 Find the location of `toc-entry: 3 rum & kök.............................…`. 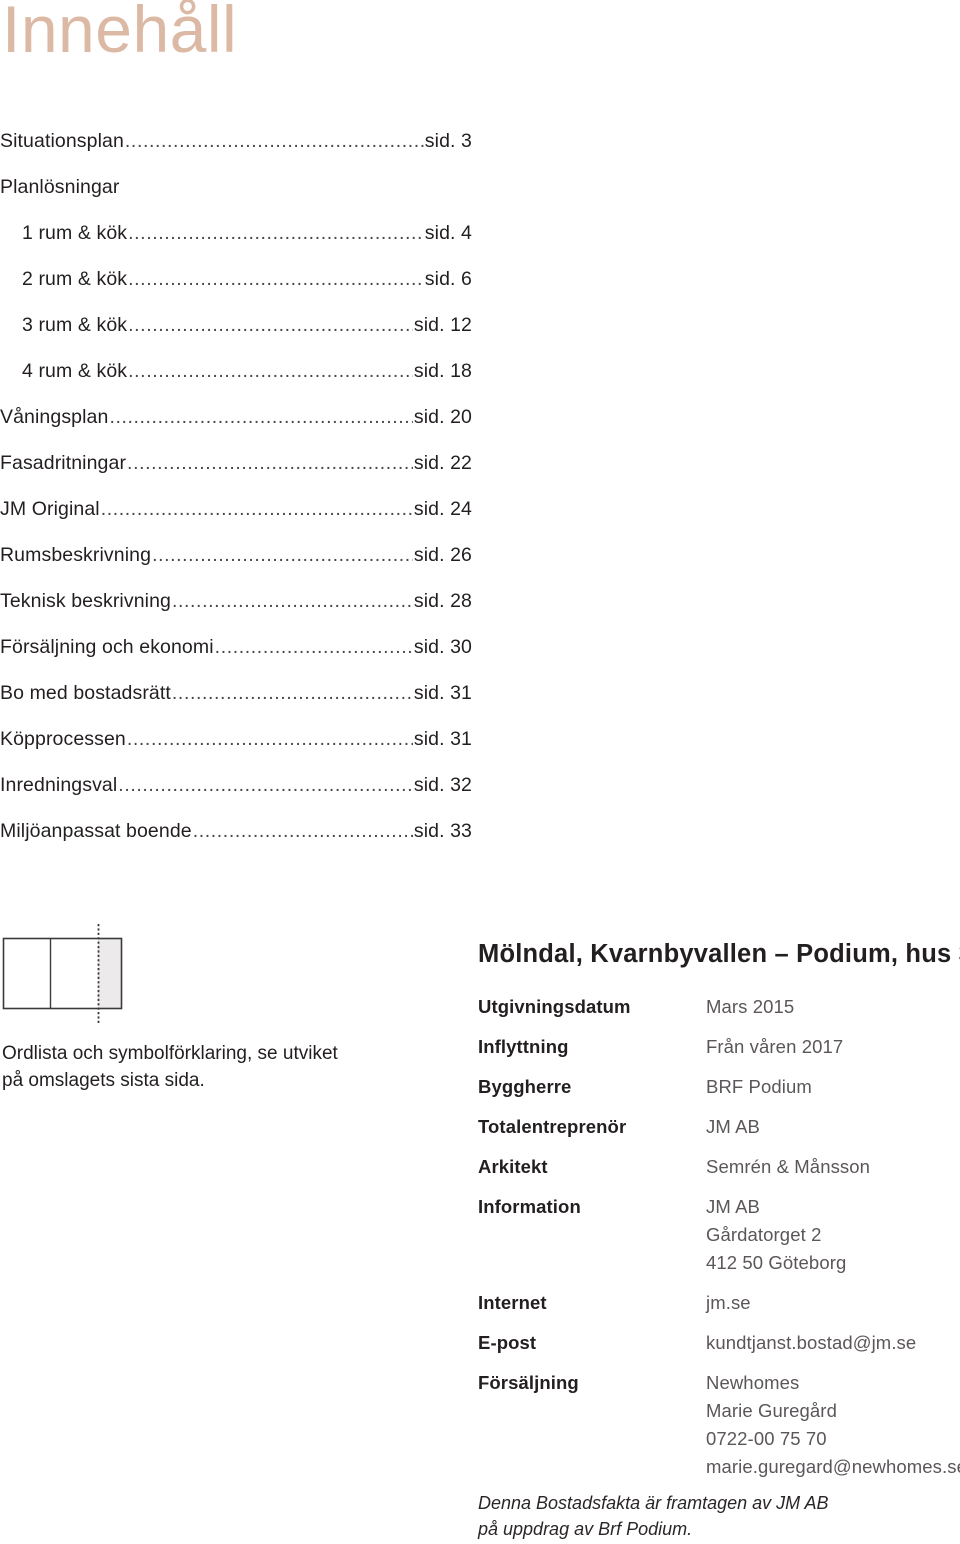

toc-entry: 3 rum & kök.............................… is located at coordinates (236, 337).